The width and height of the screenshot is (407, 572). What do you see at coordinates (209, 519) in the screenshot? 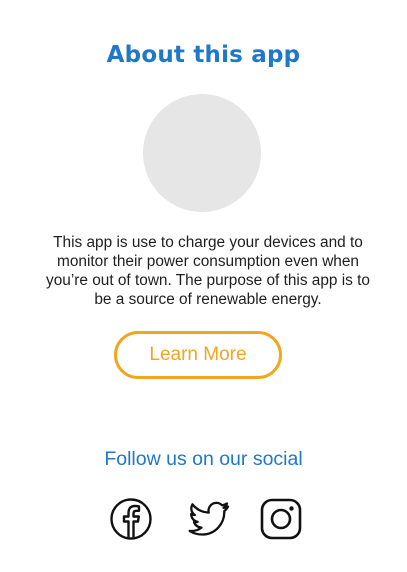
I see `twitter-icon` at bounding box center [209, 519].